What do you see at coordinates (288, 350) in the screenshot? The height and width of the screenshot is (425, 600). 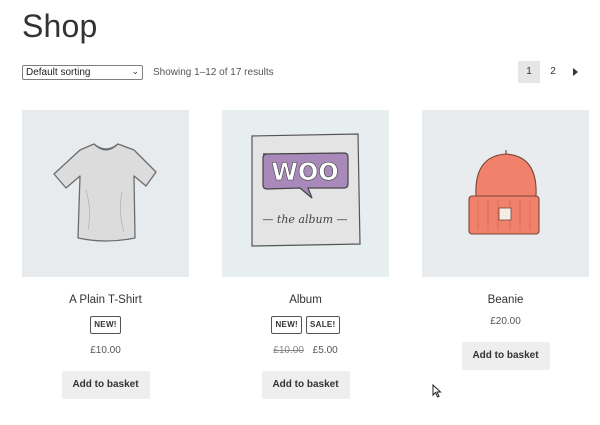 I see `original-price: £10.00` at bounding box center [288, 350].